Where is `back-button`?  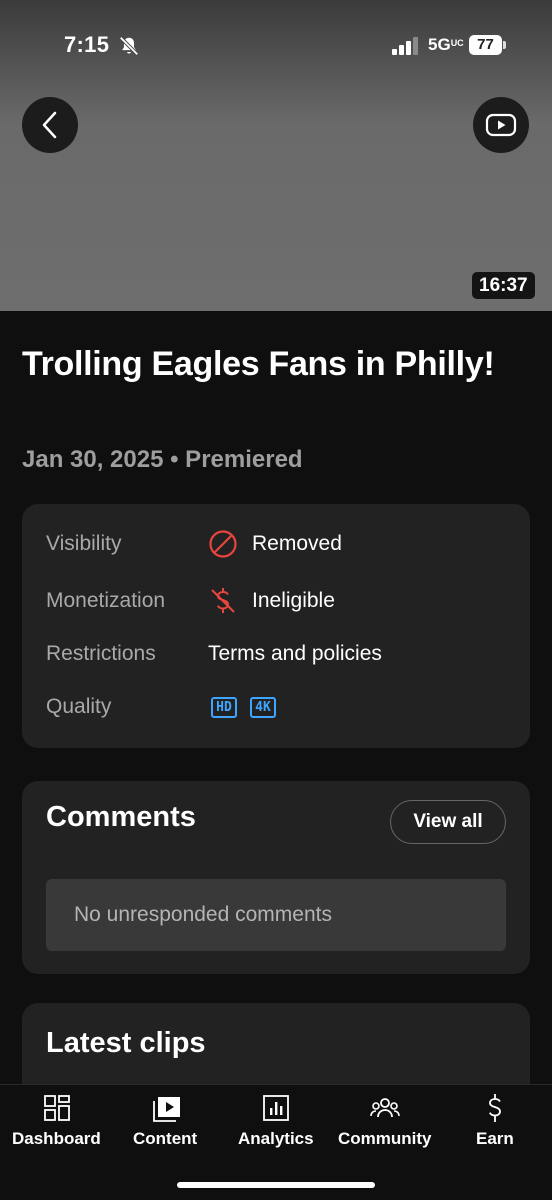
back-button is located at coordinates (50, 125).